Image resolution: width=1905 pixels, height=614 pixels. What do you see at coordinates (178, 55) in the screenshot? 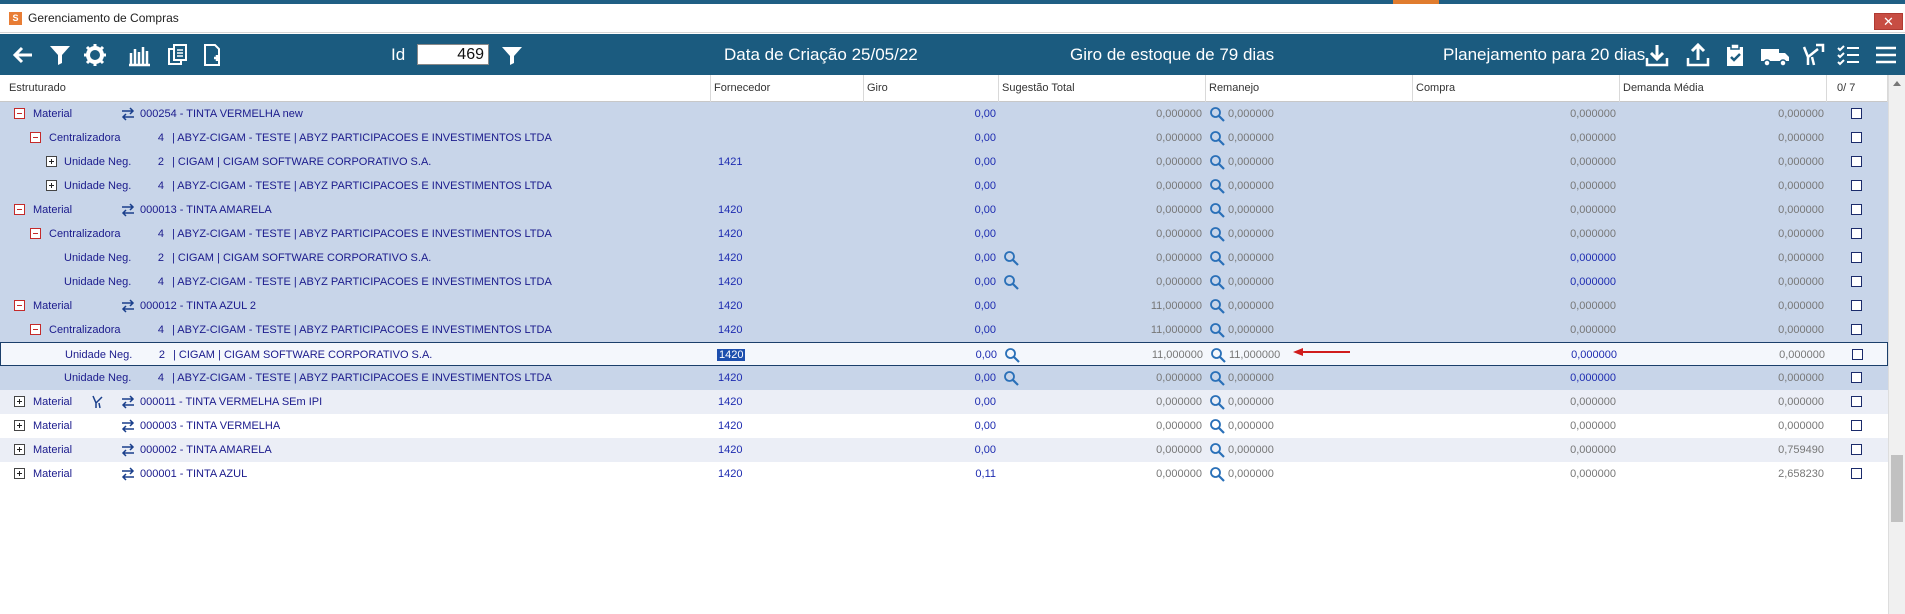
I see `copy-pages-icon` at bounding box center [178, 55].